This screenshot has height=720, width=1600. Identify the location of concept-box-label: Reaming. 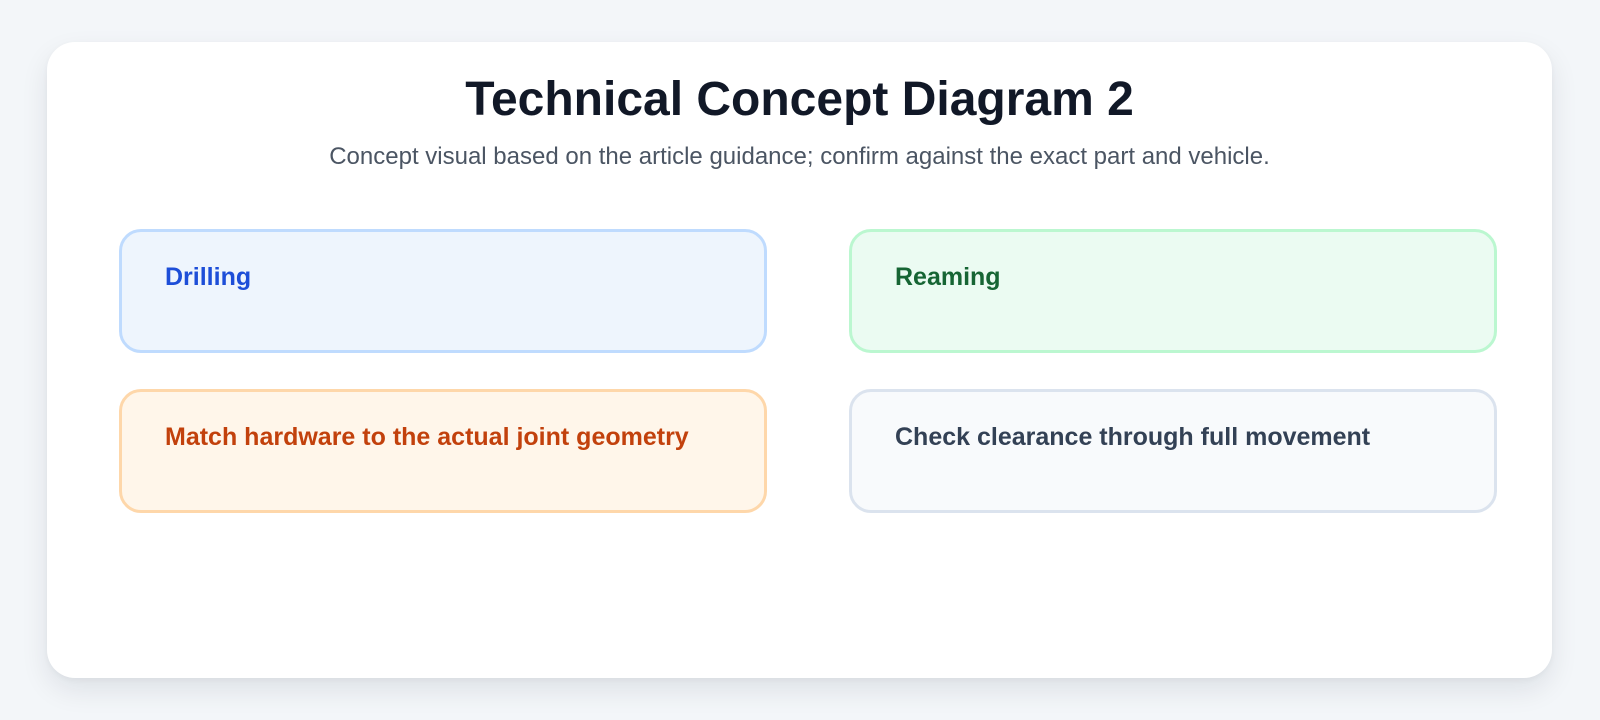
(948, 277).